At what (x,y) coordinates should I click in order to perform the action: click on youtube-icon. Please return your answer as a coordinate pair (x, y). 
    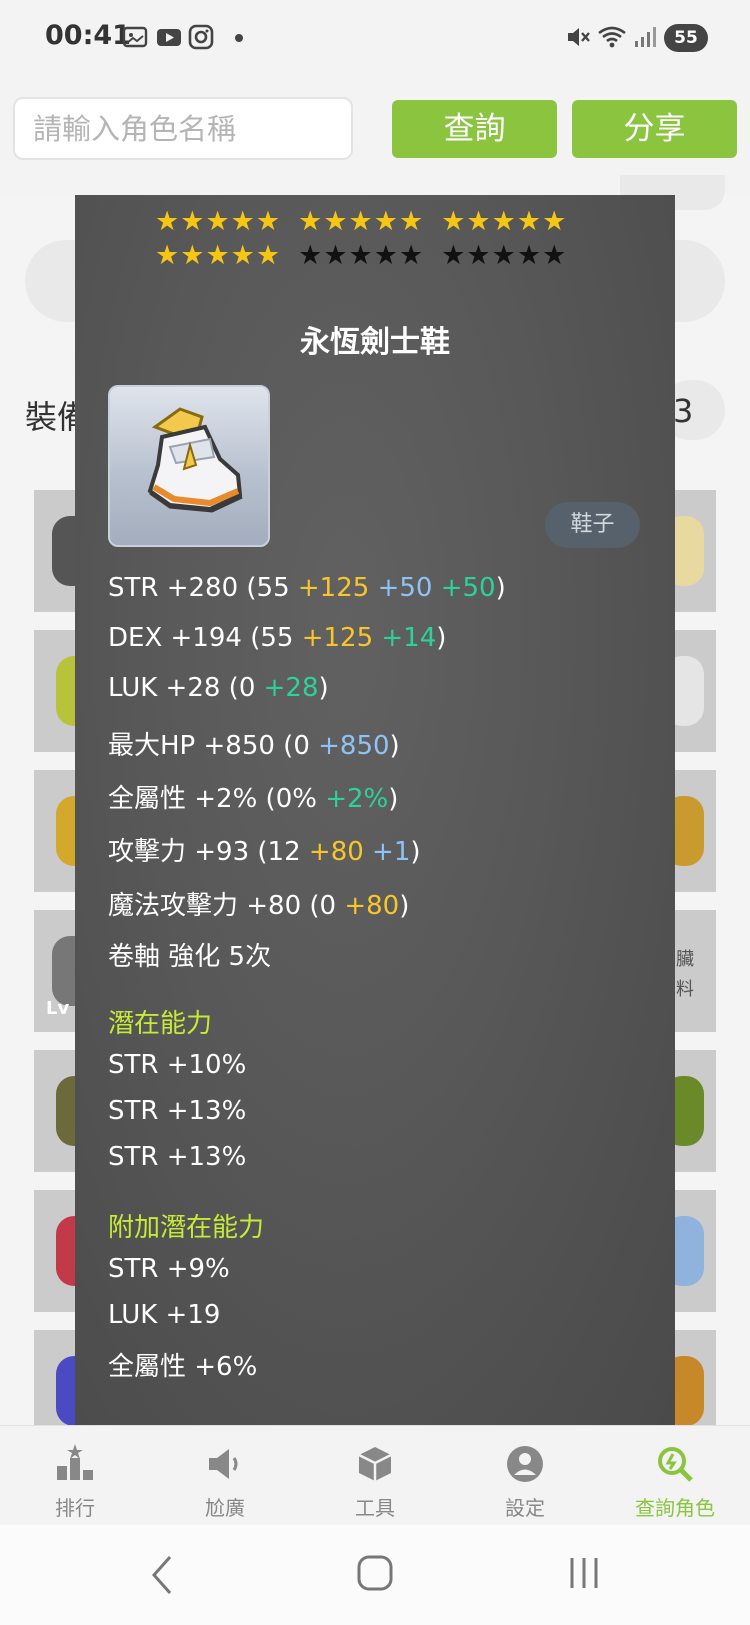
    Looking at the image, I should click on (169, 37).